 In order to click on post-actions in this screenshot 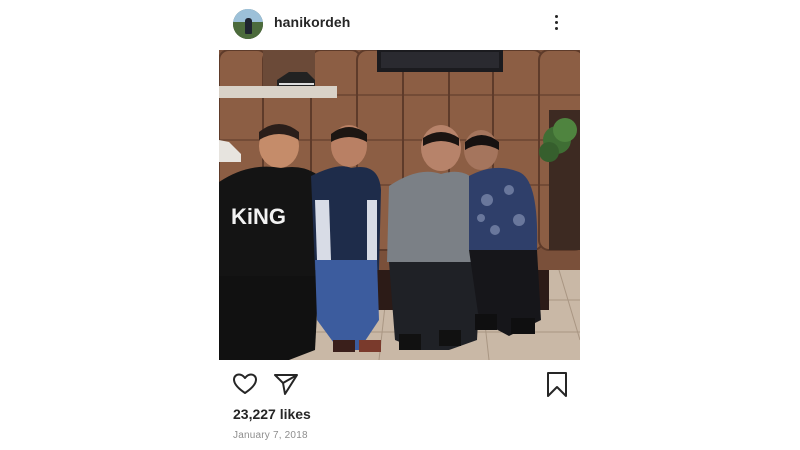, I will do `click(400, 383)`.